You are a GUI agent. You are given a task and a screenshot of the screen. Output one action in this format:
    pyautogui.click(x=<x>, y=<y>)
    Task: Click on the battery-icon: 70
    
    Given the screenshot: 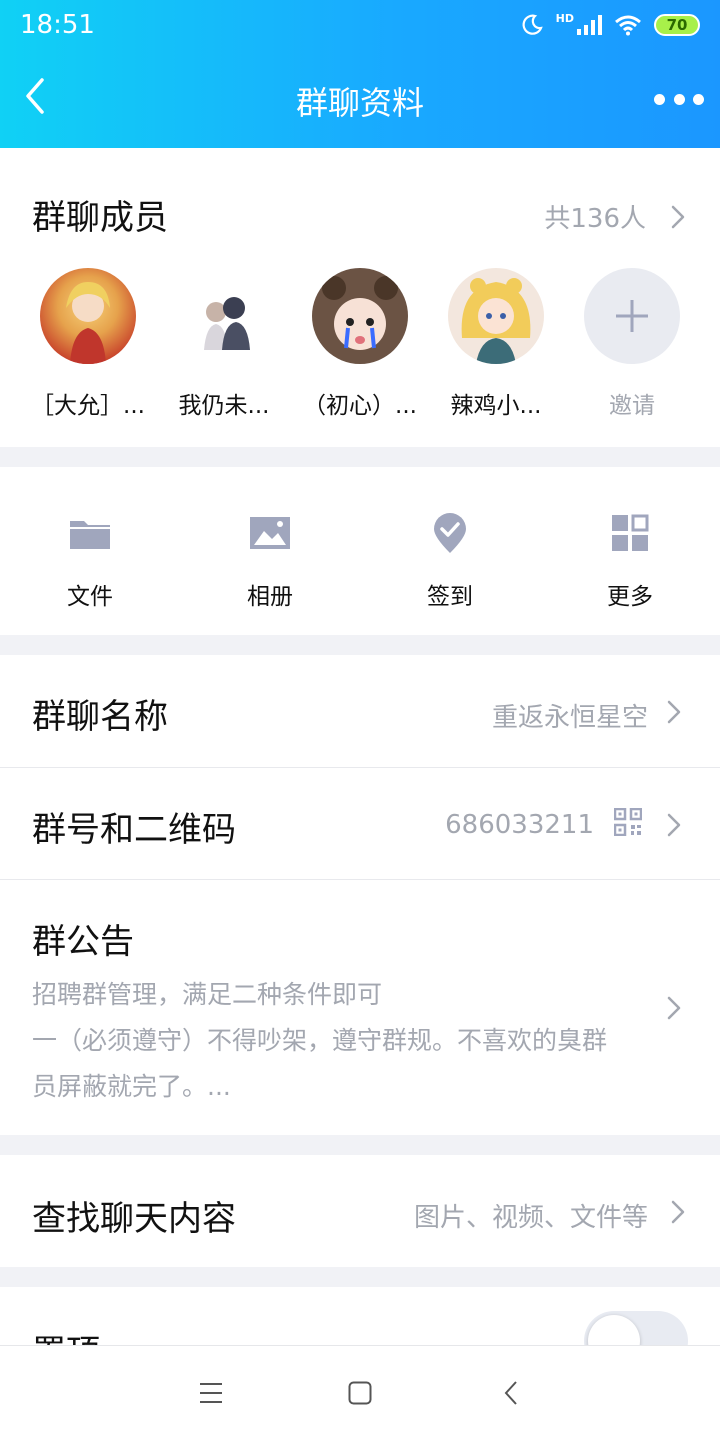 What is the action you would take?
    pyautogui.click(x=677, y=25)
    